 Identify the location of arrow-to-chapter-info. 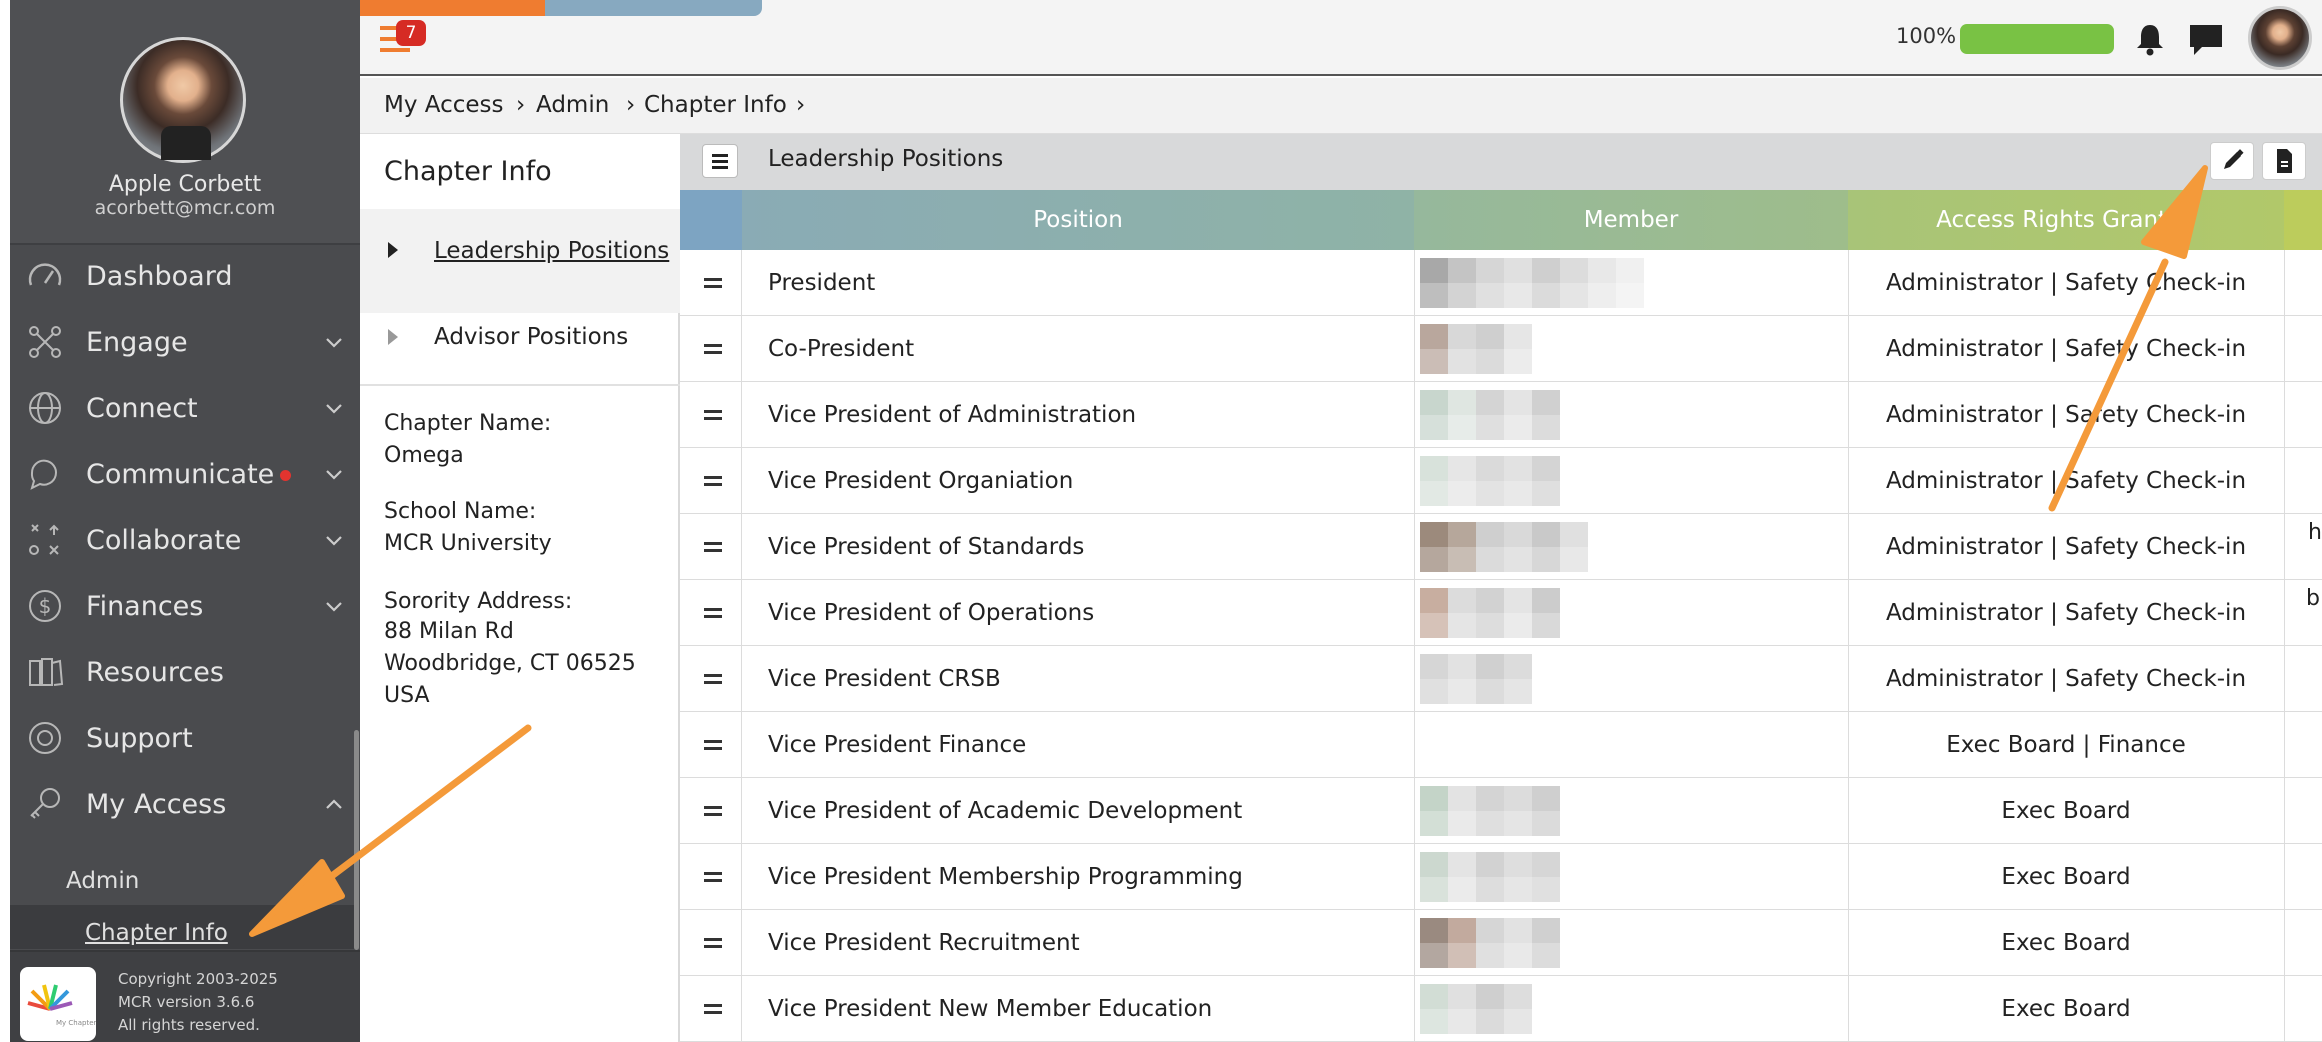
(390, 830).